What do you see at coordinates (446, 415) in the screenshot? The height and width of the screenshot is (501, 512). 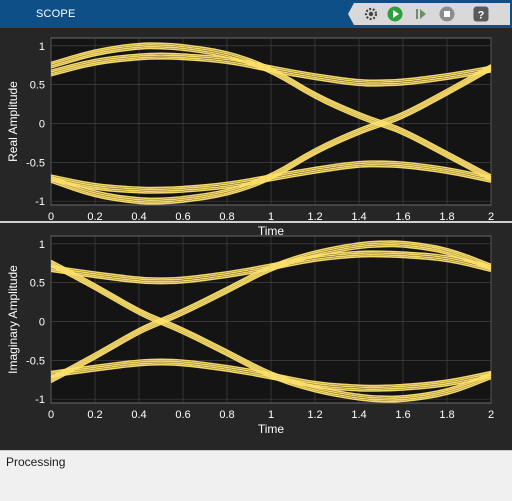 I see `x-tick-label: 1.8` at bounding box center [446, 415].